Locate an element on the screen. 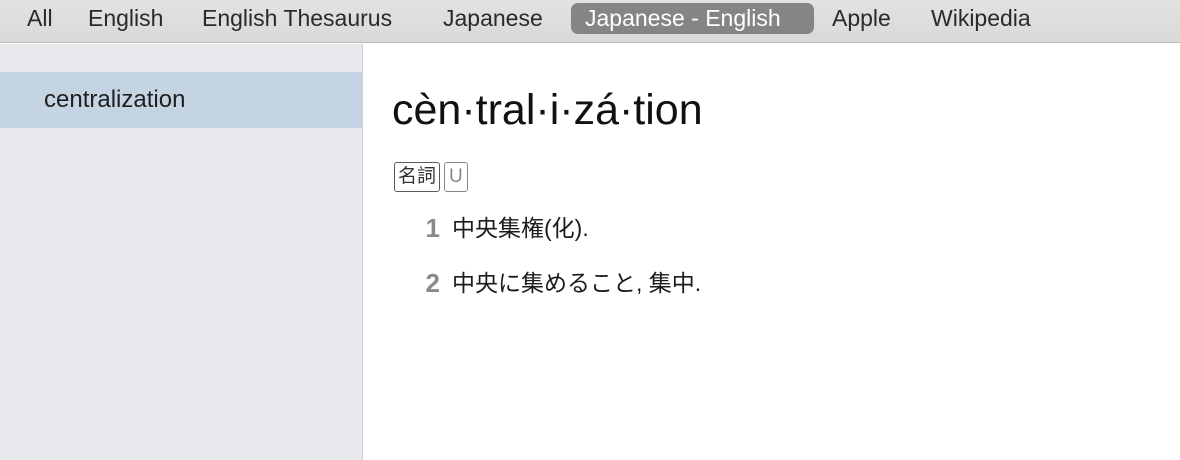 This screenshot has height=460, width=1180. sidebar-item-centralization: centralization is located at coordinates (181, 100).